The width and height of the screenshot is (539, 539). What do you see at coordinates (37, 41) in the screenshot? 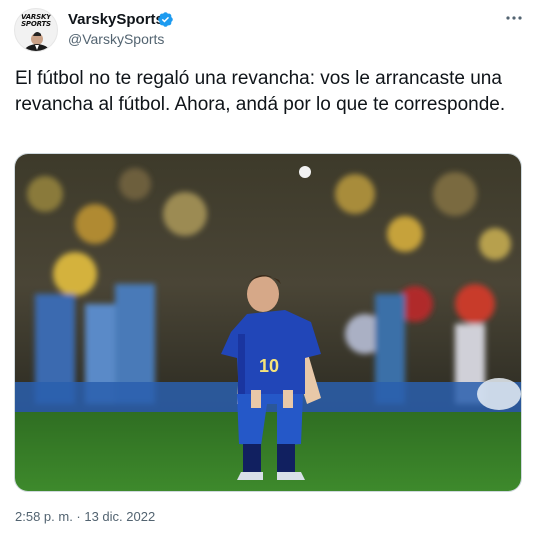
I see `avatar-person-icon` at bounding box center [37, 41].